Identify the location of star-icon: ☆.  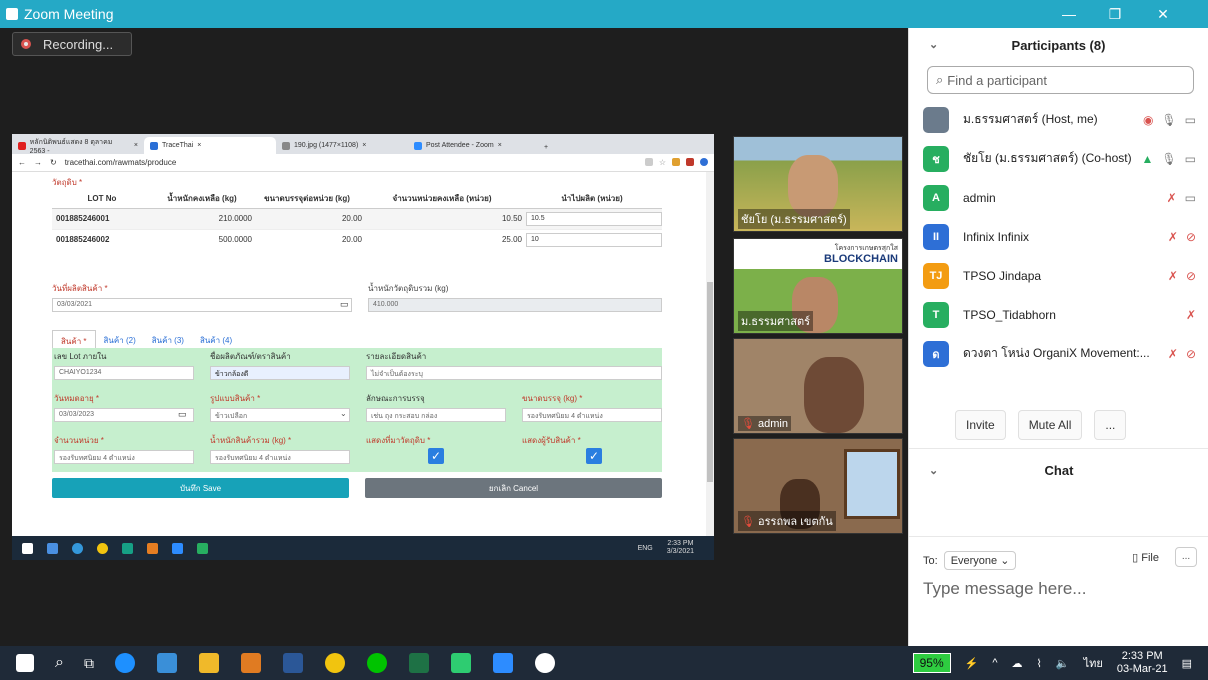
(662, 162).